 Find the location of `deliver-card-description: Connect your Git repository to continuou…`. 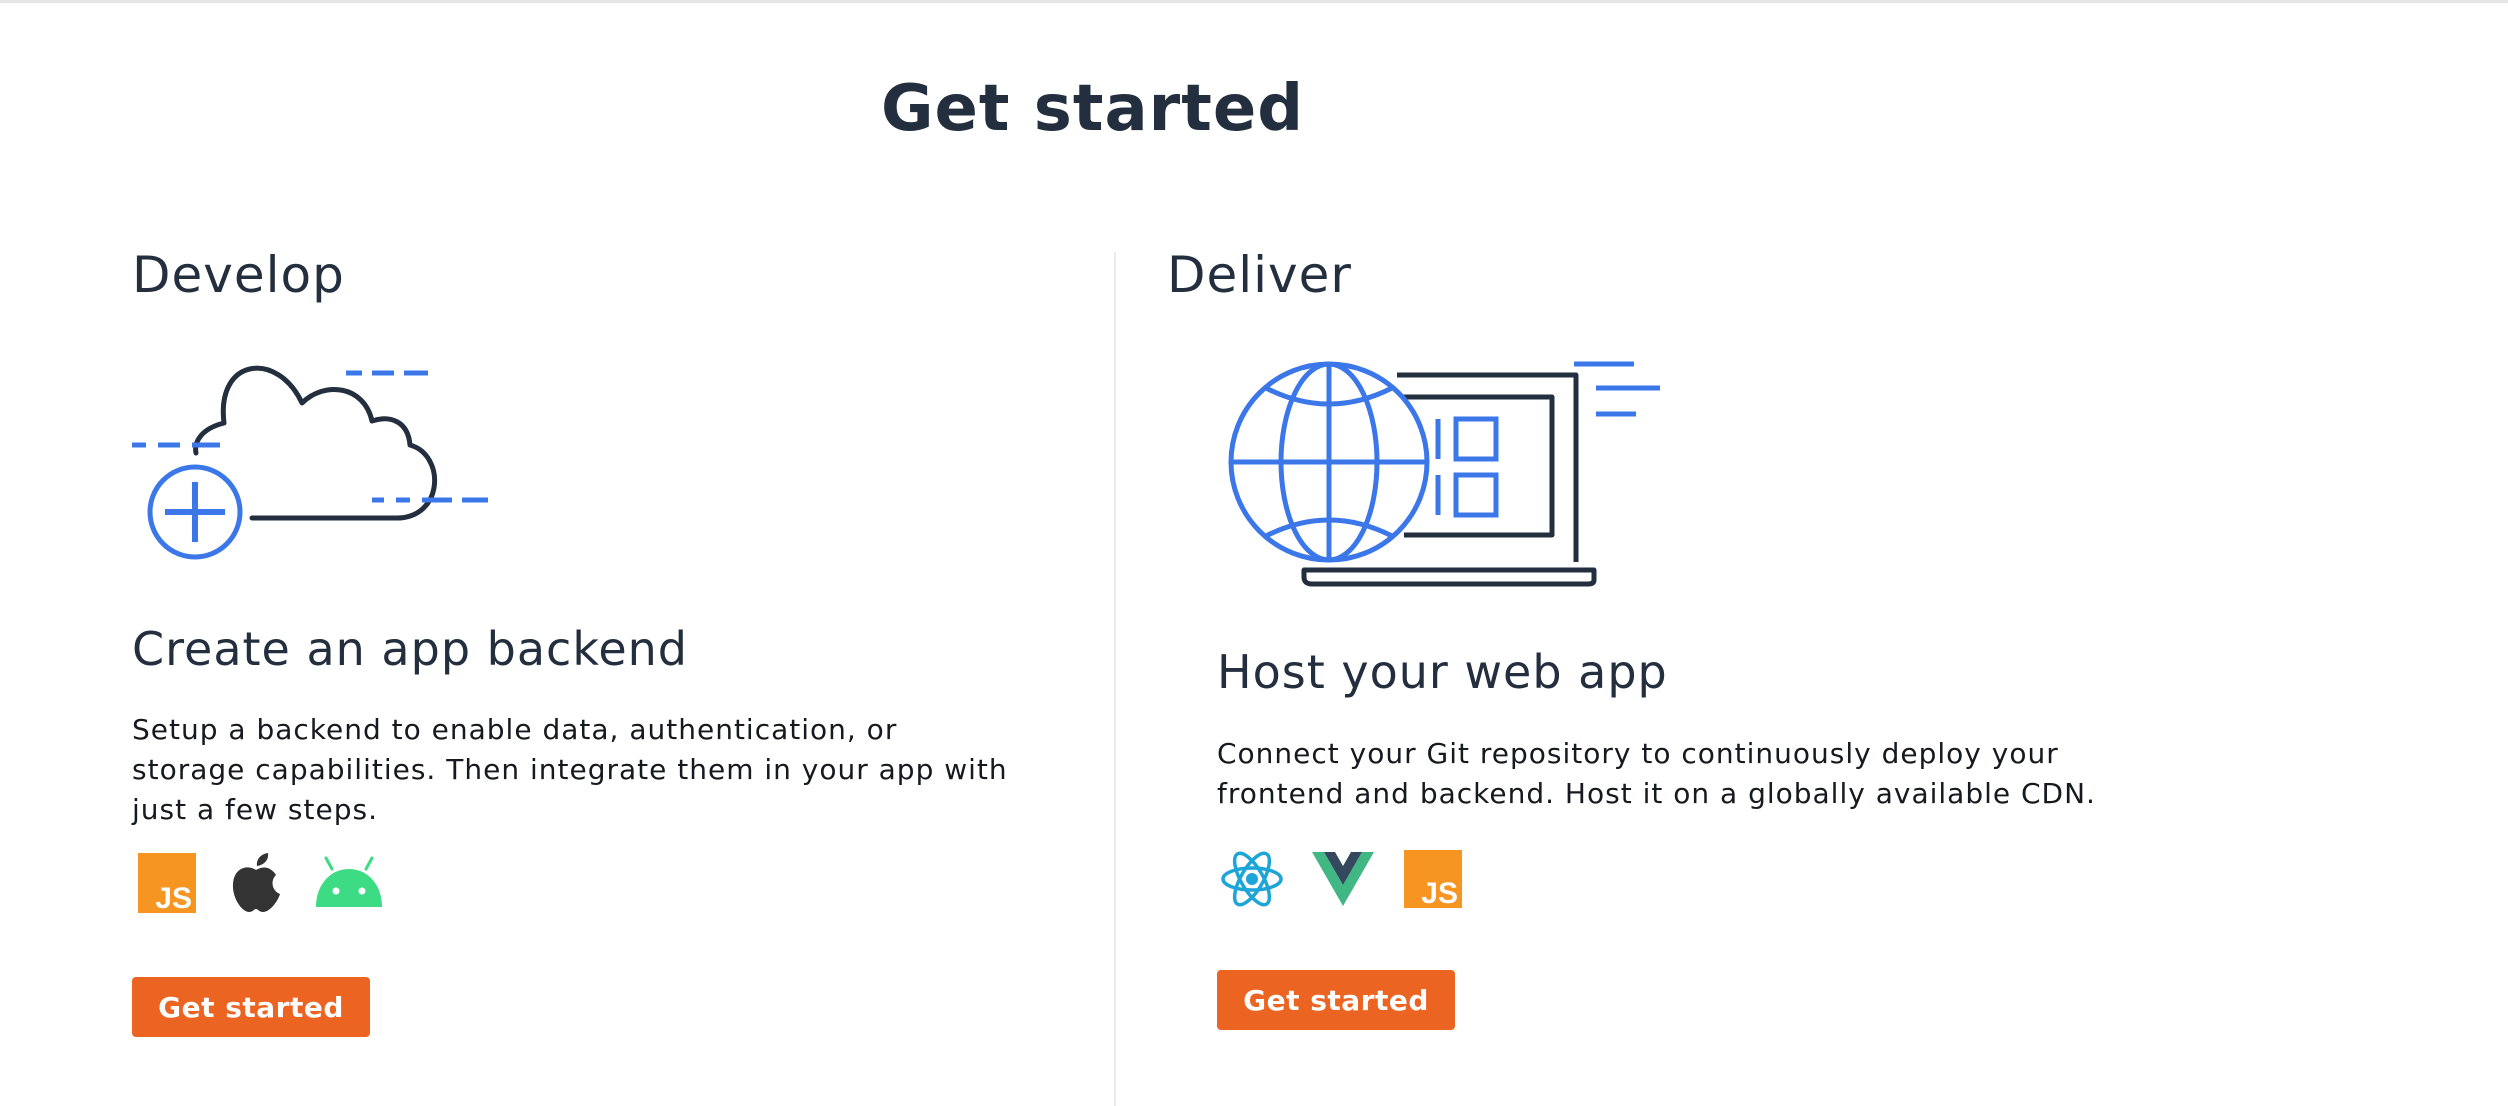

deliver-card-description: Connect your Git repository to continuou… is located at coordinates (1656, 773).